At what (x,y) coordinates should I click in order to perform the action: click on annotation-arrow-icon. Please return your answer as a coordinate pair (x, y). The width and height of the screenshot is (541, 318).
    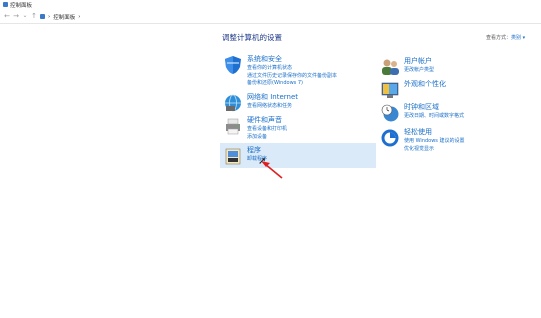
    Looking at the image, I should click on (272, 170).